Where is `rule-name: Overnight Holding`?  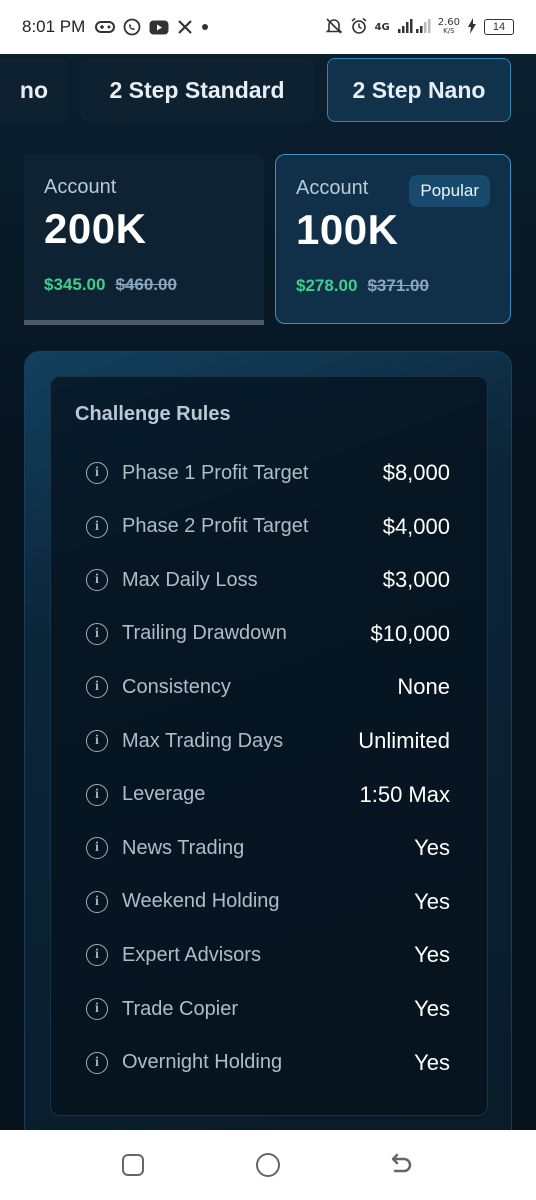
rule-name: Overnight Holding is located at coordinates (202, 1062).